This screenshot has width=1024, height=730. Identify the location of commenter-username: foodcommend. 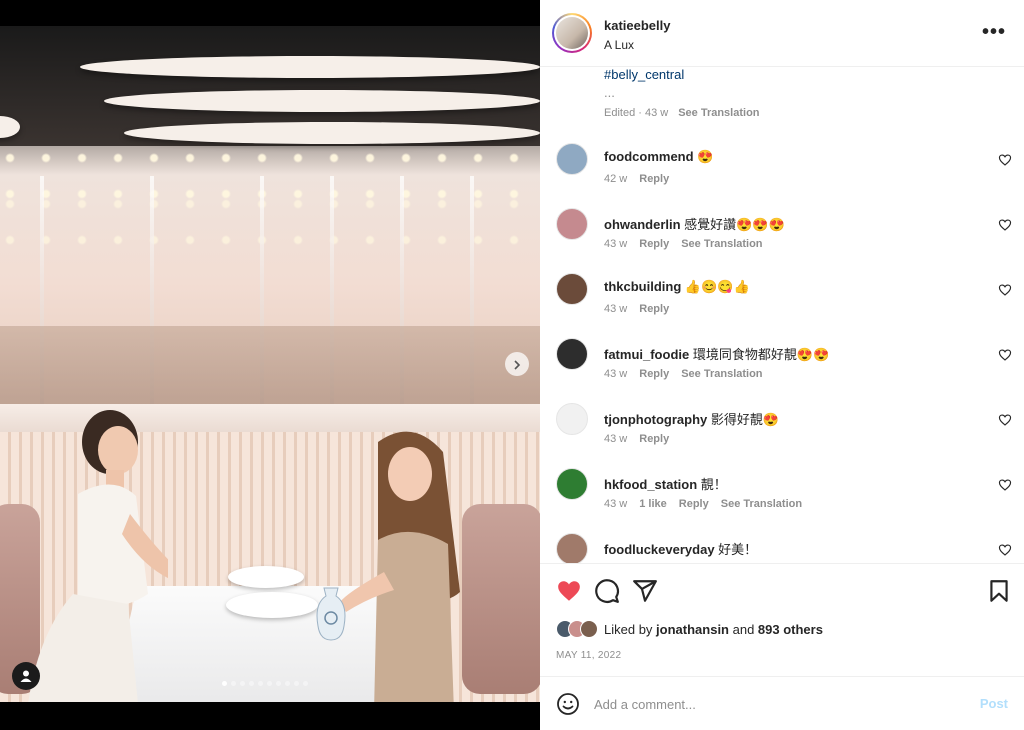
(649, 156).